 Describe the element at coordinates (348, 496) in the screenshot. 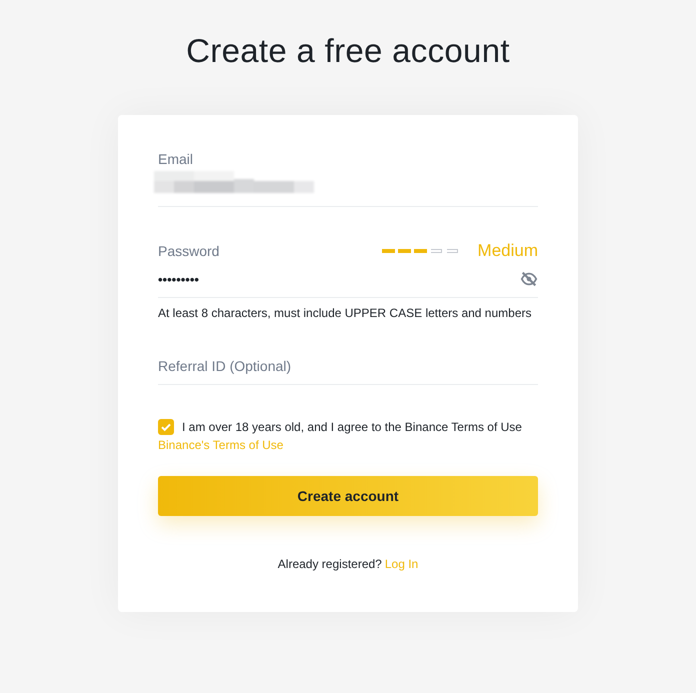

I see `create-account-button: Create account` at that location.